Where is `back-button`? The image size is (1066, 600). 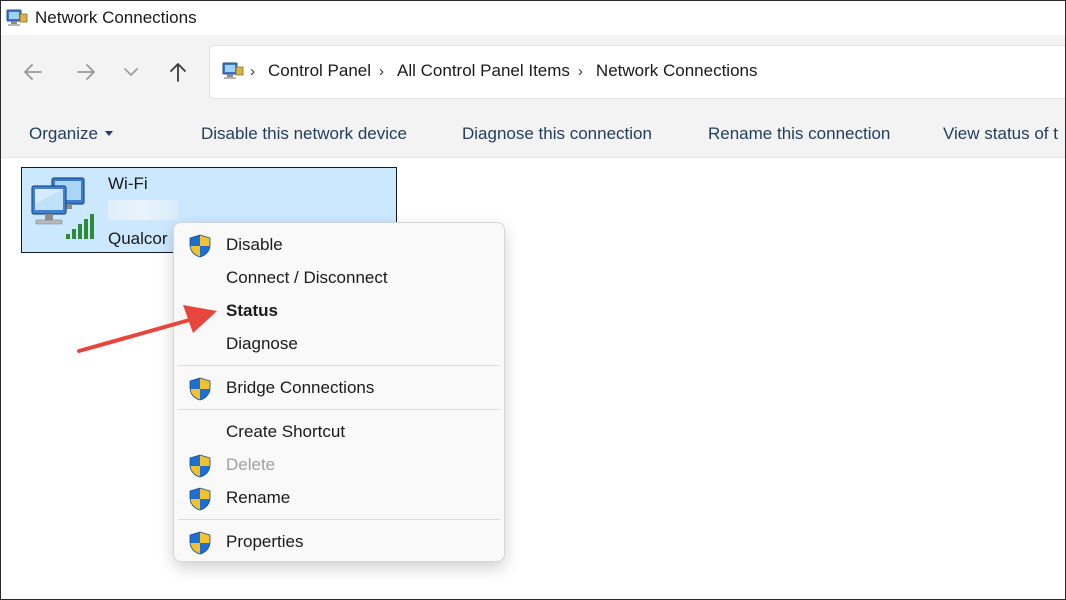 back-button is located at coordinates (33, 72).